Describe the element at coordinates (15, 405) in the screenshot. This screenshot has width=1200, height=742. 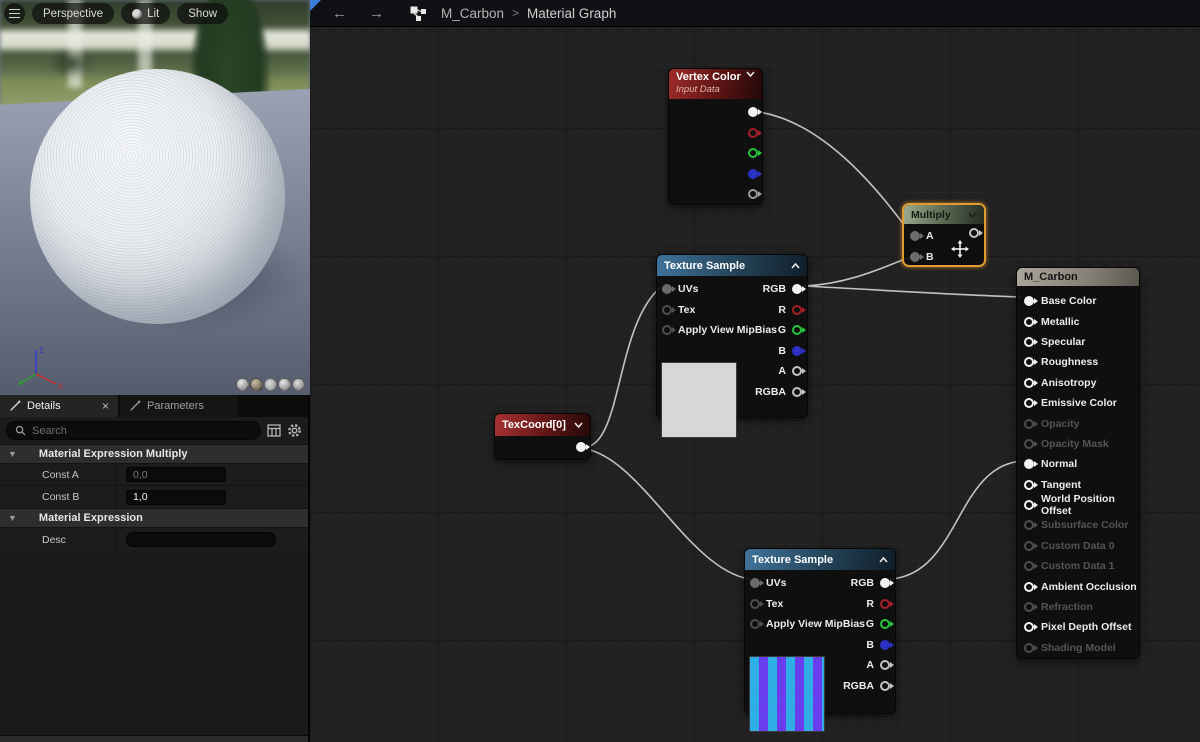
I see `details-tab-icon` at that location.